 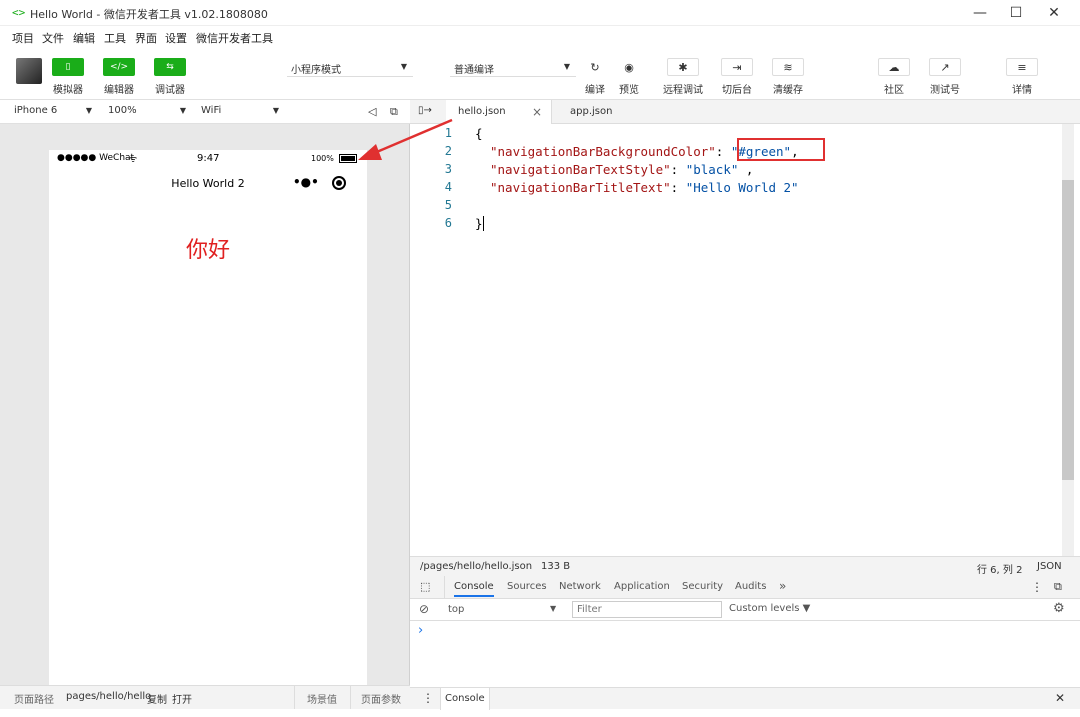 What do you see at coordinates (513, 68) in the screenshot?
I see `compile-mode-select: 普通编译 ▼` at bounding box center [513, 68].